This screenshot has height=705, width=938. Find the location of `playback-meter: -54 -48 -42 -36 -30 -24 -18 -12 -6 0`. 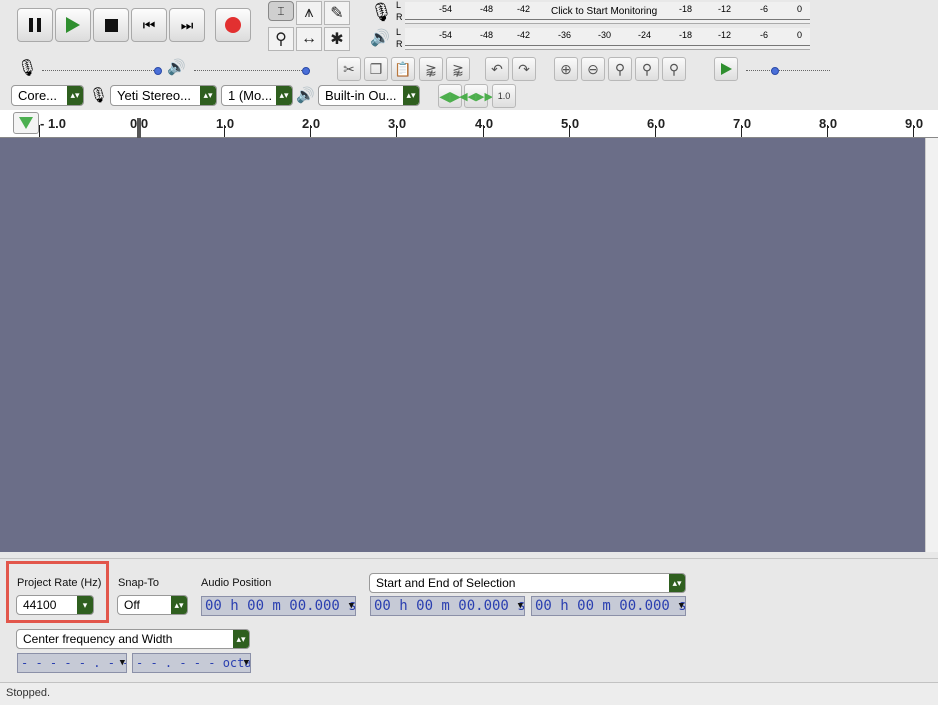

playback-meter: -54 -48 -42 -36 -30 -24 -18 -12 -6 0 is located at coordinates (607, 39).